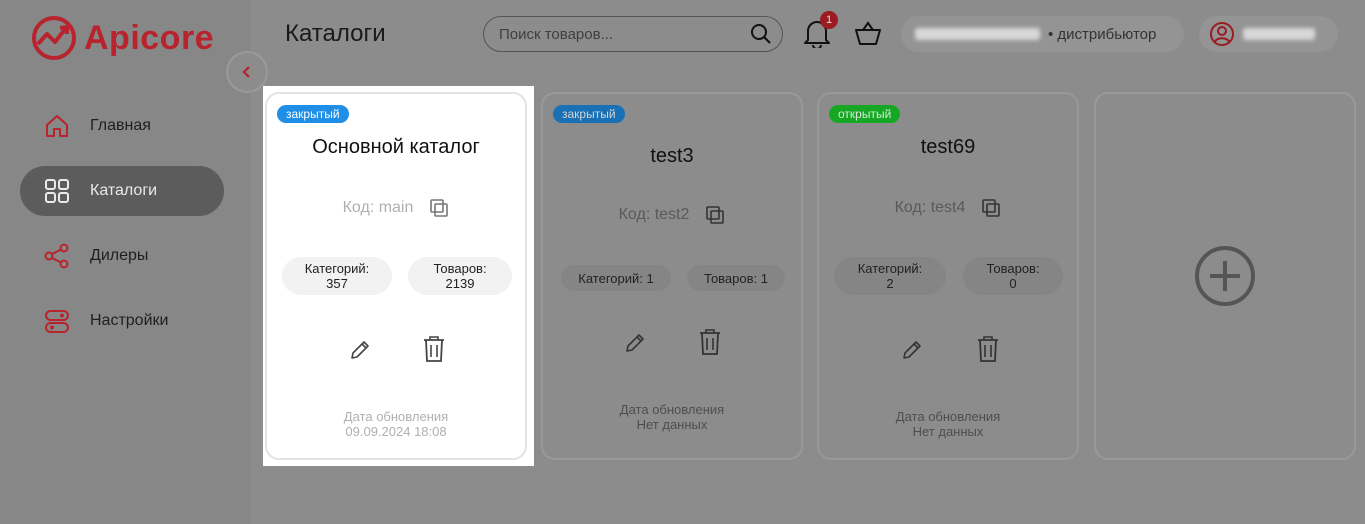  I want to click on company-switcher: • дистрибьютор, so click(1042, 34).